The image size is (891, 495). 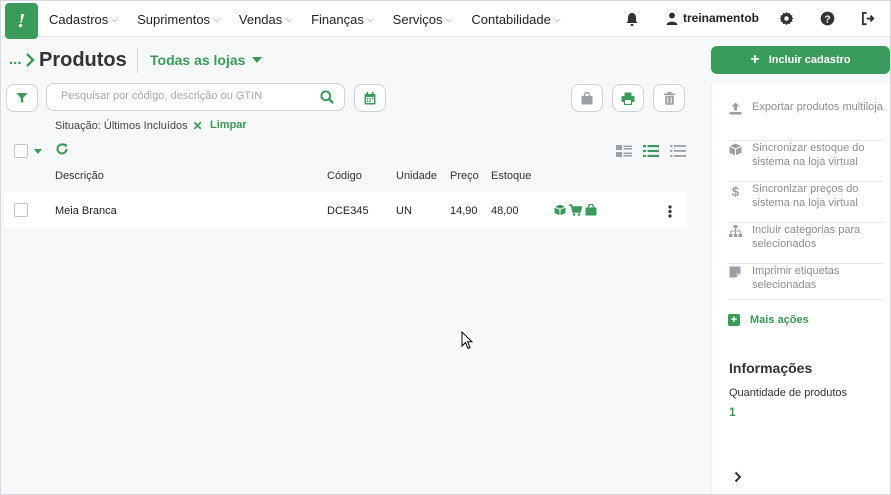 I want to click on column-header-unidade: Unidade, so click(x=416, y=176).